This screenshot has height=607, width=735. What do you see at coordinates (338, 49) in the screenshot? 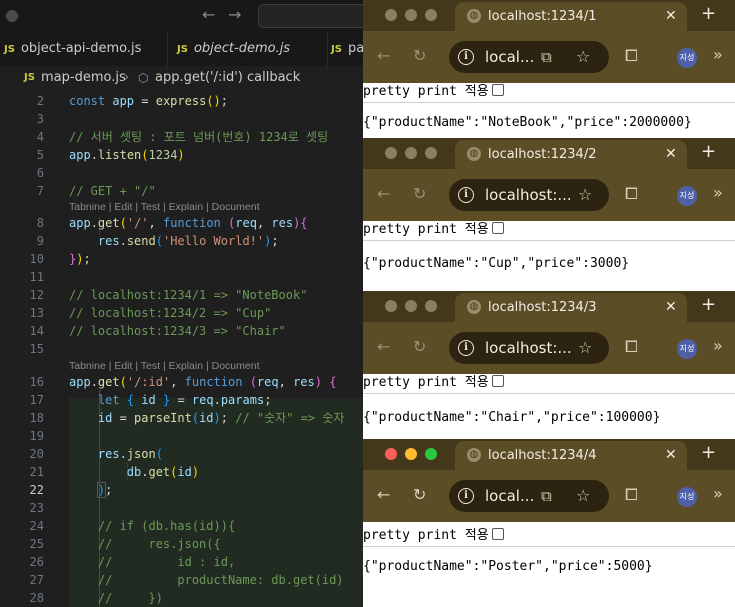
I see `tab-pa: JS pa` at bounding box center [338, 49].